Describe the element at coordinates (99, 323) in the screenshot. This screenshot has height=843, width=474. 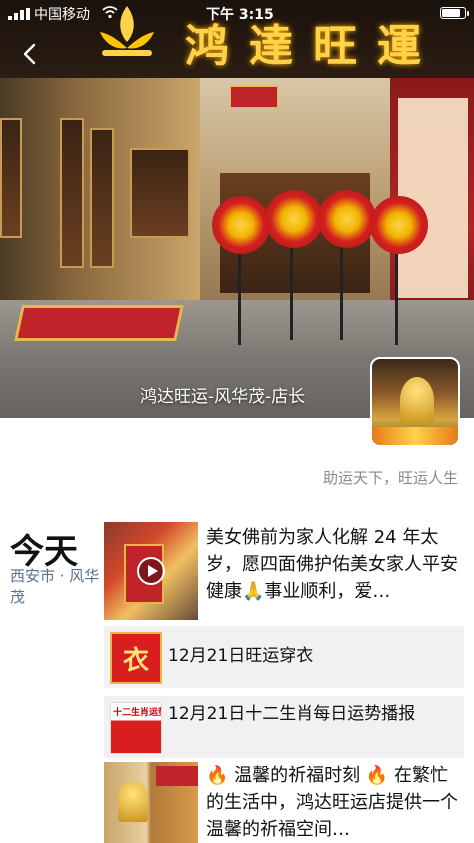
I see `entrance-mat` at that location.